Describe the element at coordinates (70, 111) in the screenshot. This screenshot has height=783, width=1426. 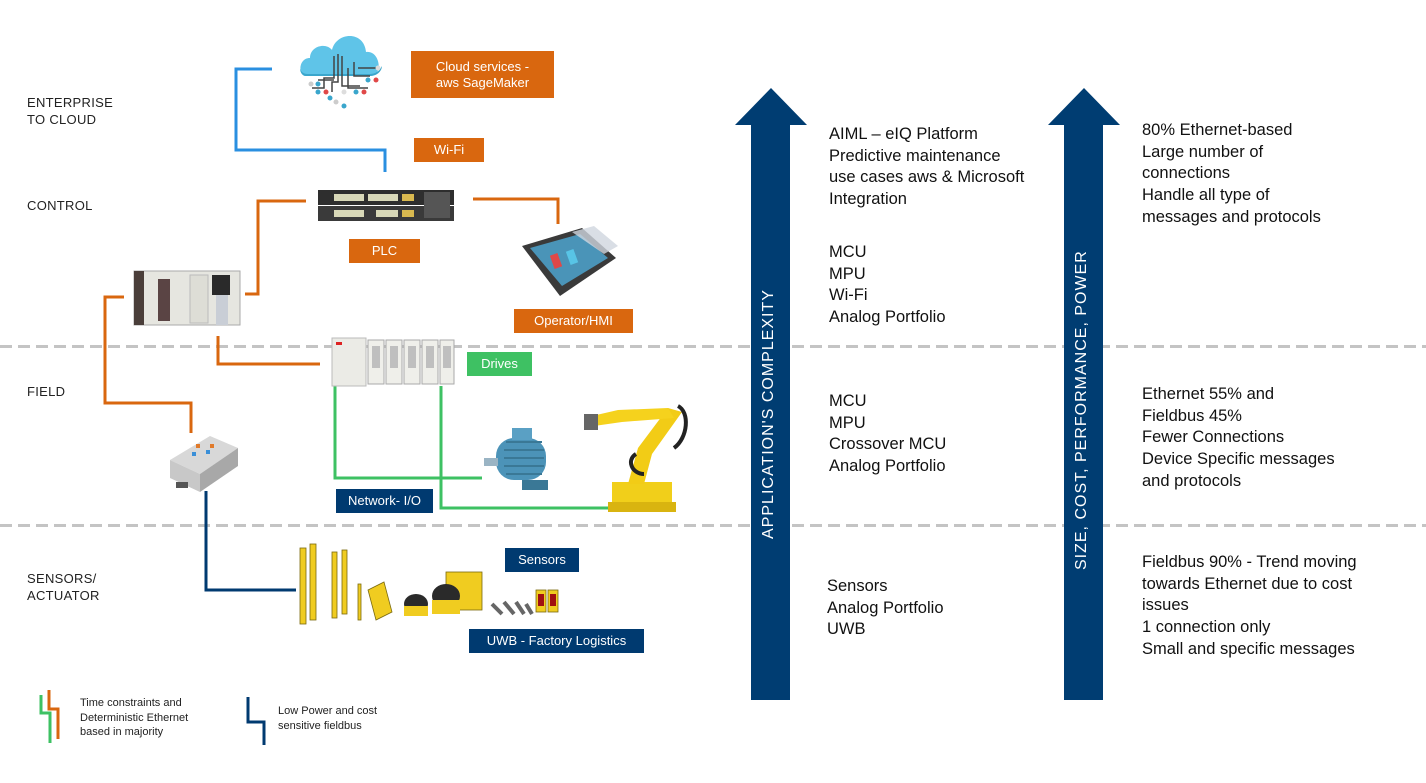
I see `level-label-enterprise: ENTERPRISE TO CLOUD` at that location.